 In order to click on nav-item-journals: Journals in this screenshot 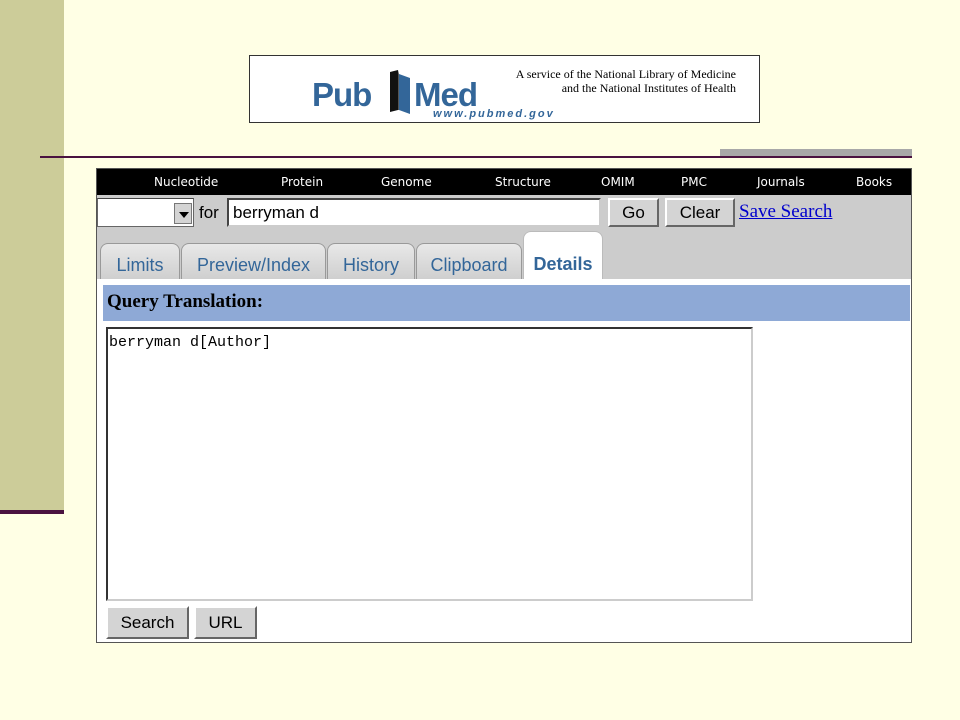, I will do `click(781, 182)`.